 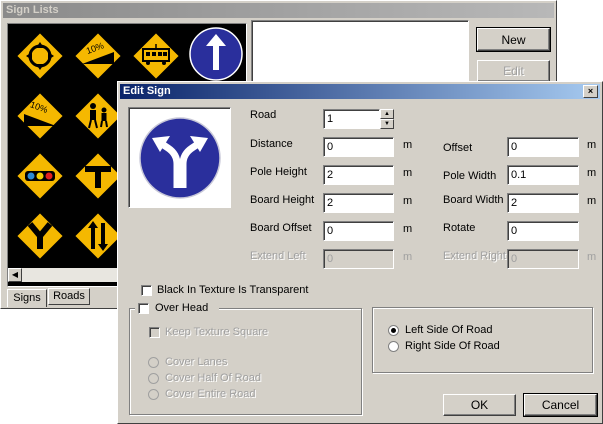 What do you see at coordinates (153, 394) in the screenshot?
I see `cover-entire-radio` at bounding box center [153, 394].